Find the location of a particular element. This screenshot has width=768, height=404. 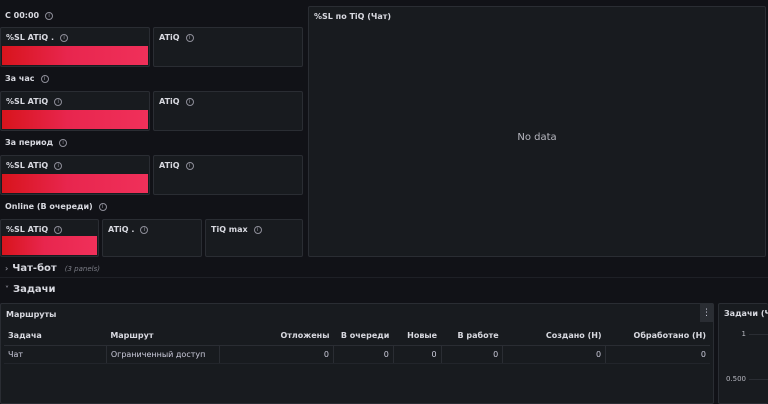

column-header: Новые is located at coordinates (417, 336).